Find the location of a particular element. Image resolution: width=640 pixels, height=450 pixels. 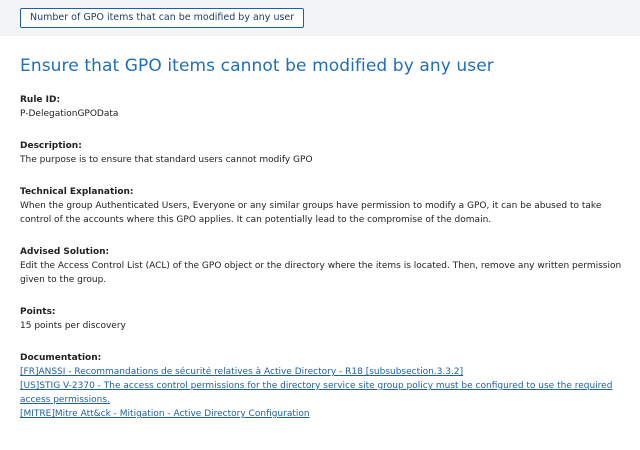

description-label: Description: is located at coordinates (51, 146).